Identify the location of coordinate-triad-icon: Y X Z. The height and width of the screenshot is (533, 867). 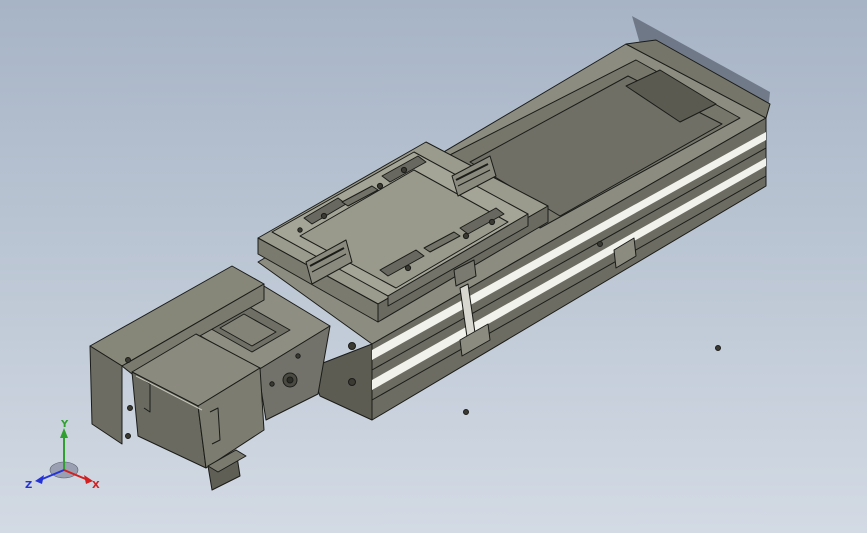
(64, 458).